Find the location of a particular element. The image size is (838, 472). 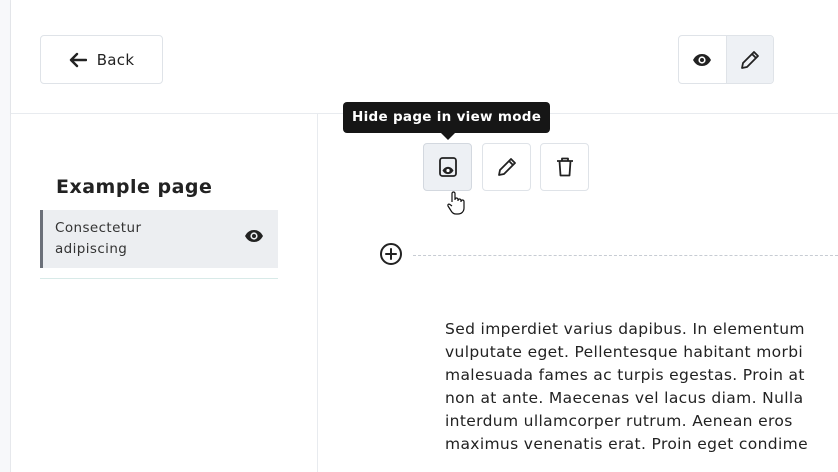

hide-in-view-button is located at coordinates (447, 167).